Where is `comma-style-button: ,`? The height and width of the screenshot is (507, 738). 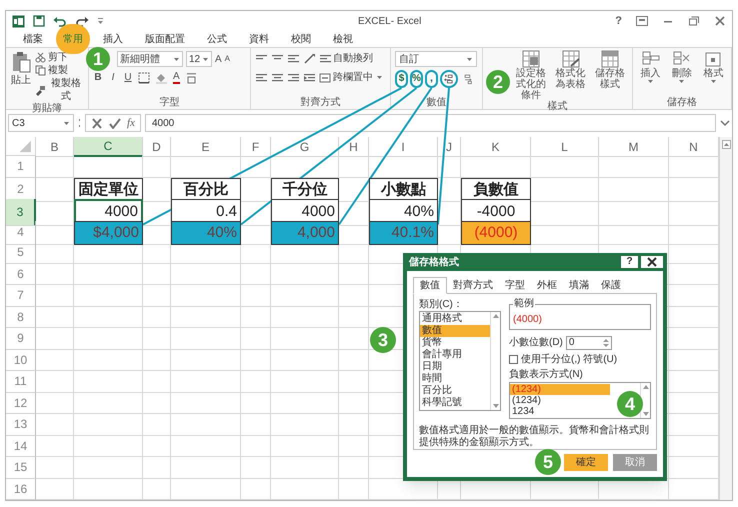
comma-style-button: , is located at coordinates (431, 79).